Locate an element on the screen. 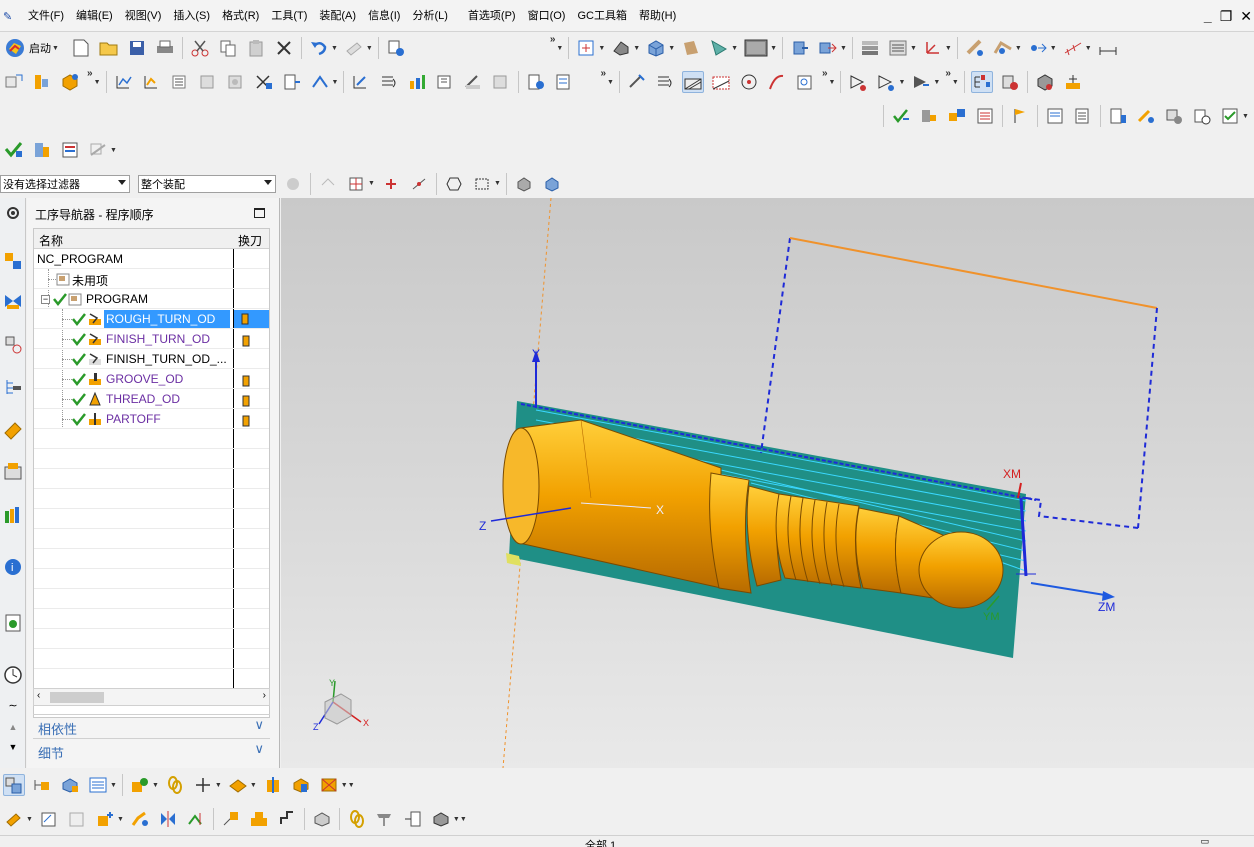 The height and width of the screenshot is (847, 1254). type-filter-select: 没有选择过滤器 is located at coordinates (65, 183).